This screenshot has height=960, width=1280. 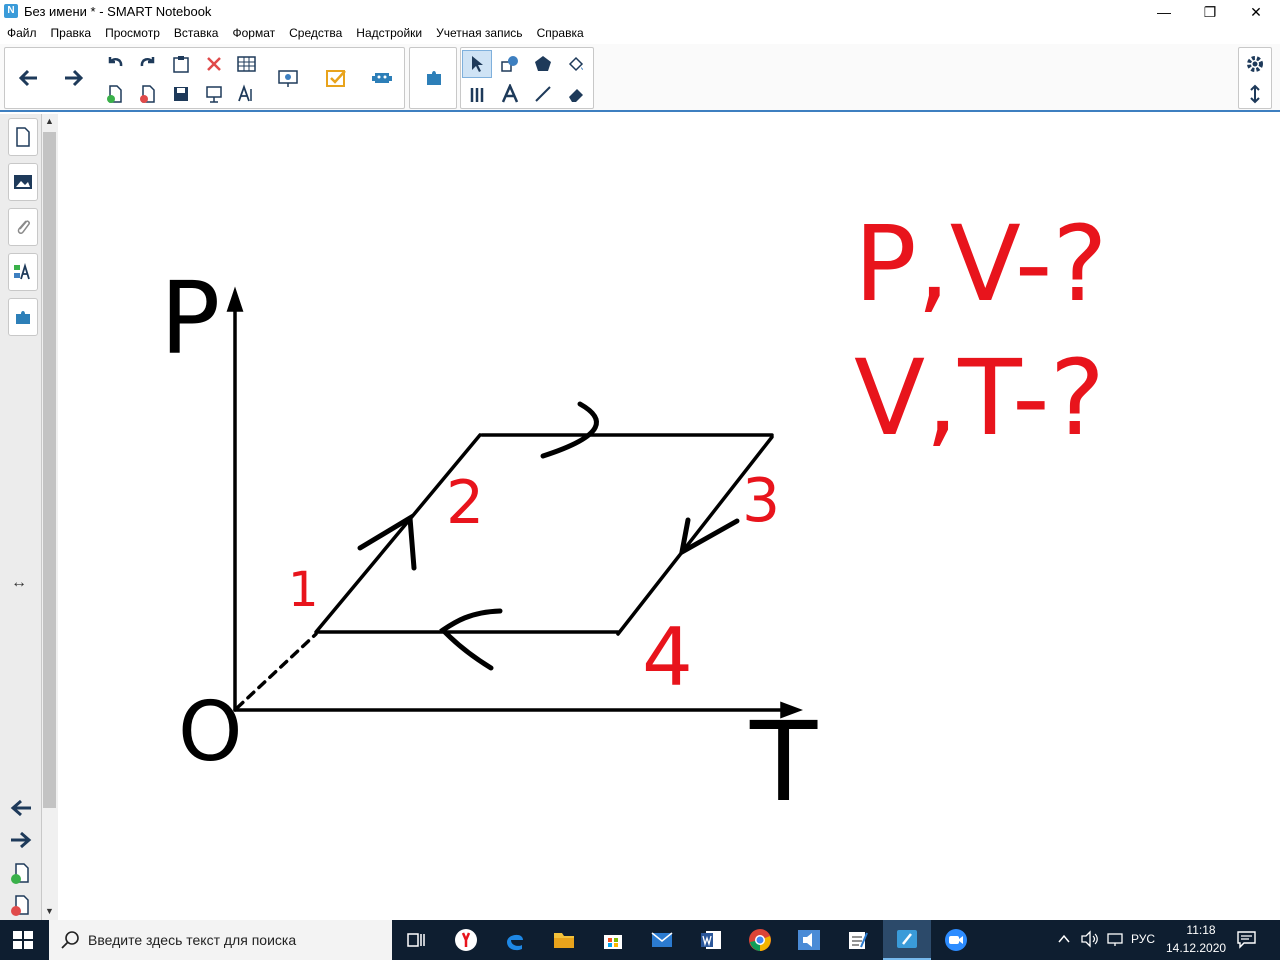 I want to click on add-page-icon, so click(x=115, y=94).